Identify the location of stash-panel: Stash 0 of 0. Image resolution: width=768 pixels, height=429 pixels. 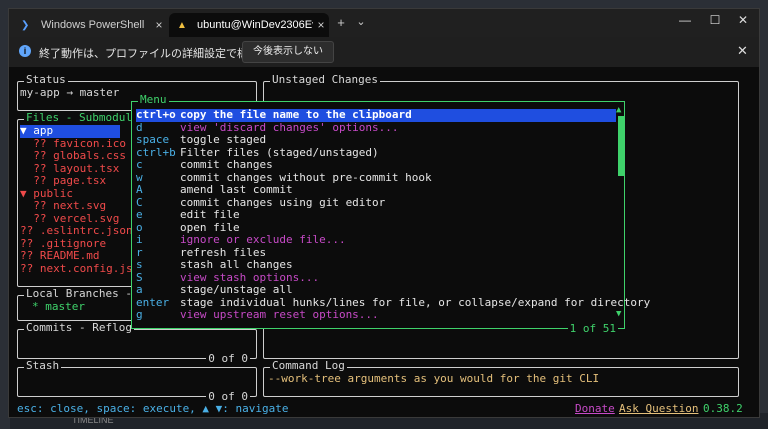
(137, 381).